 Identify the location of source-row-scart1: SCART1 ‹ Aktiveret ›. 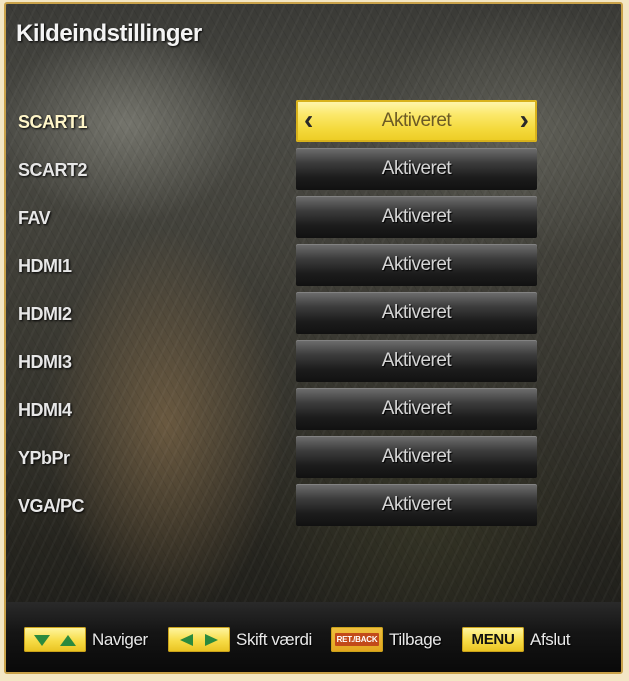
(313, 122).